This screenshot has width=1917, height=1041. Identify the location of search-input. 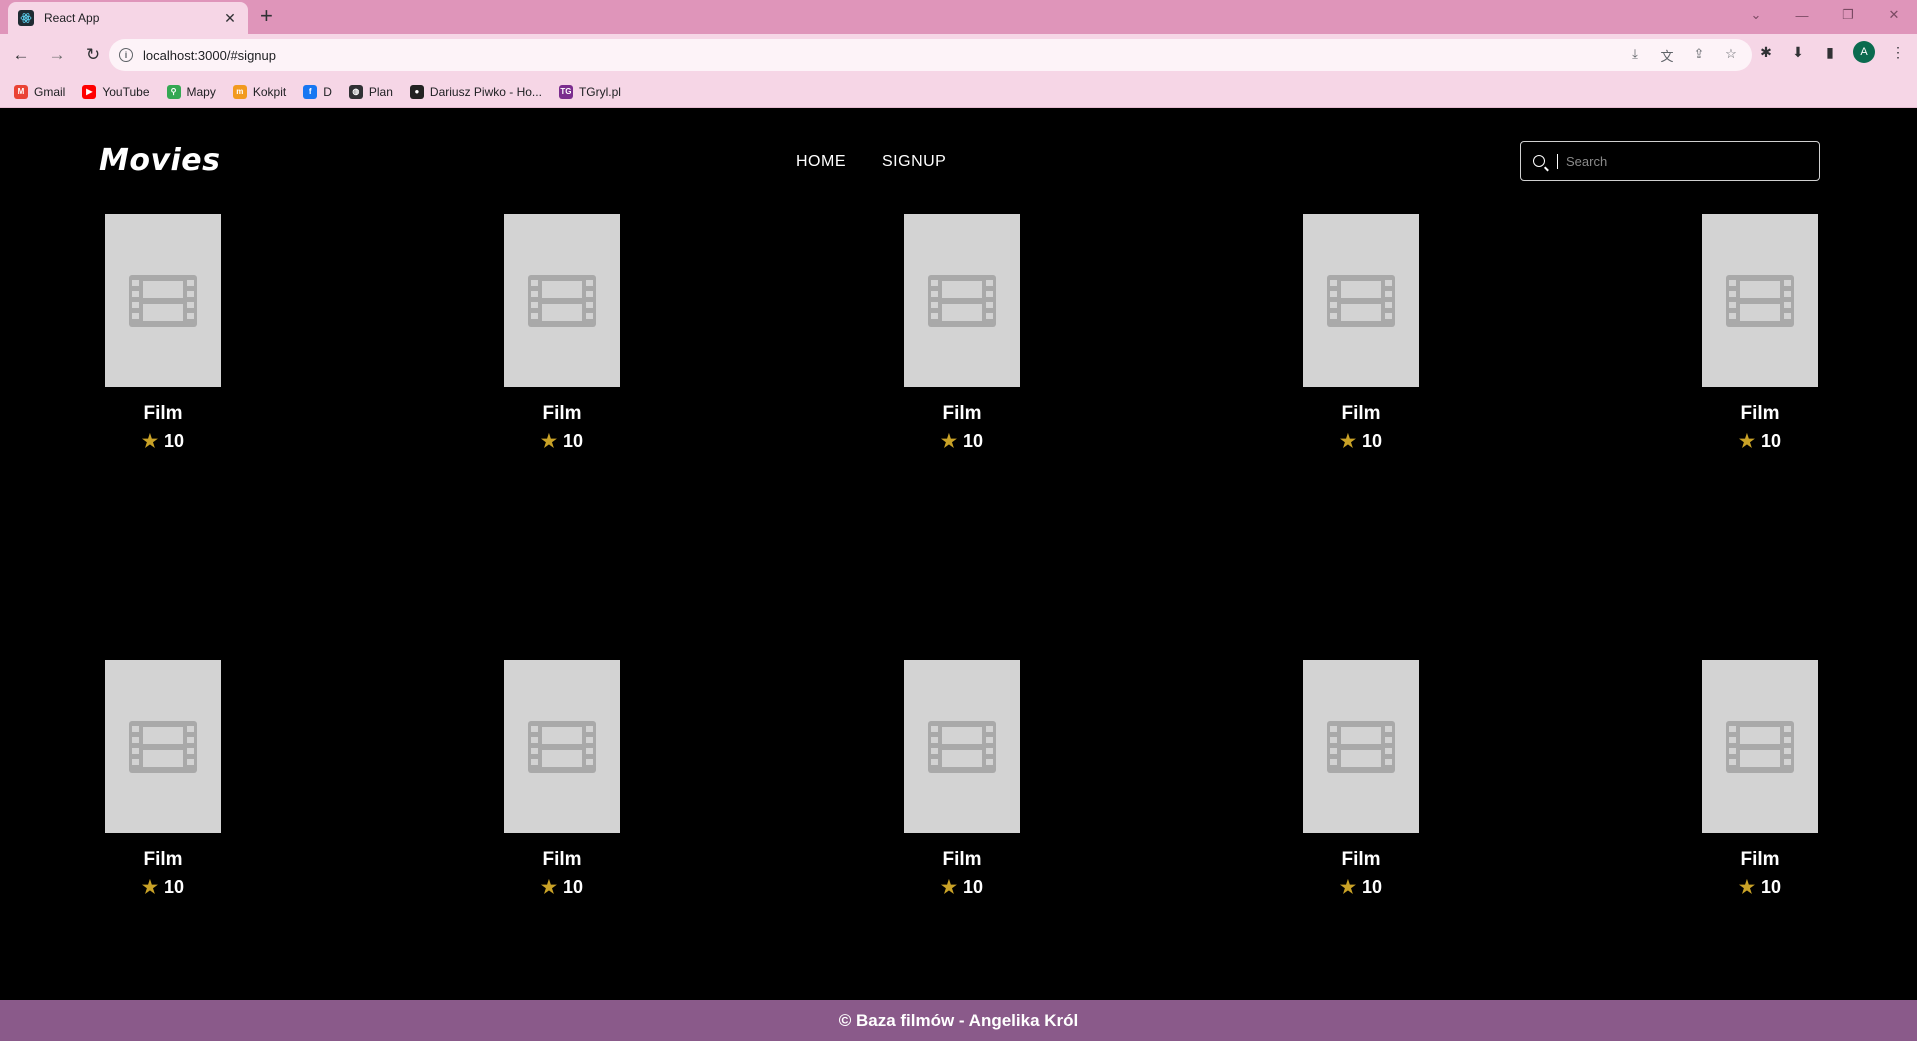
(1677, 161).